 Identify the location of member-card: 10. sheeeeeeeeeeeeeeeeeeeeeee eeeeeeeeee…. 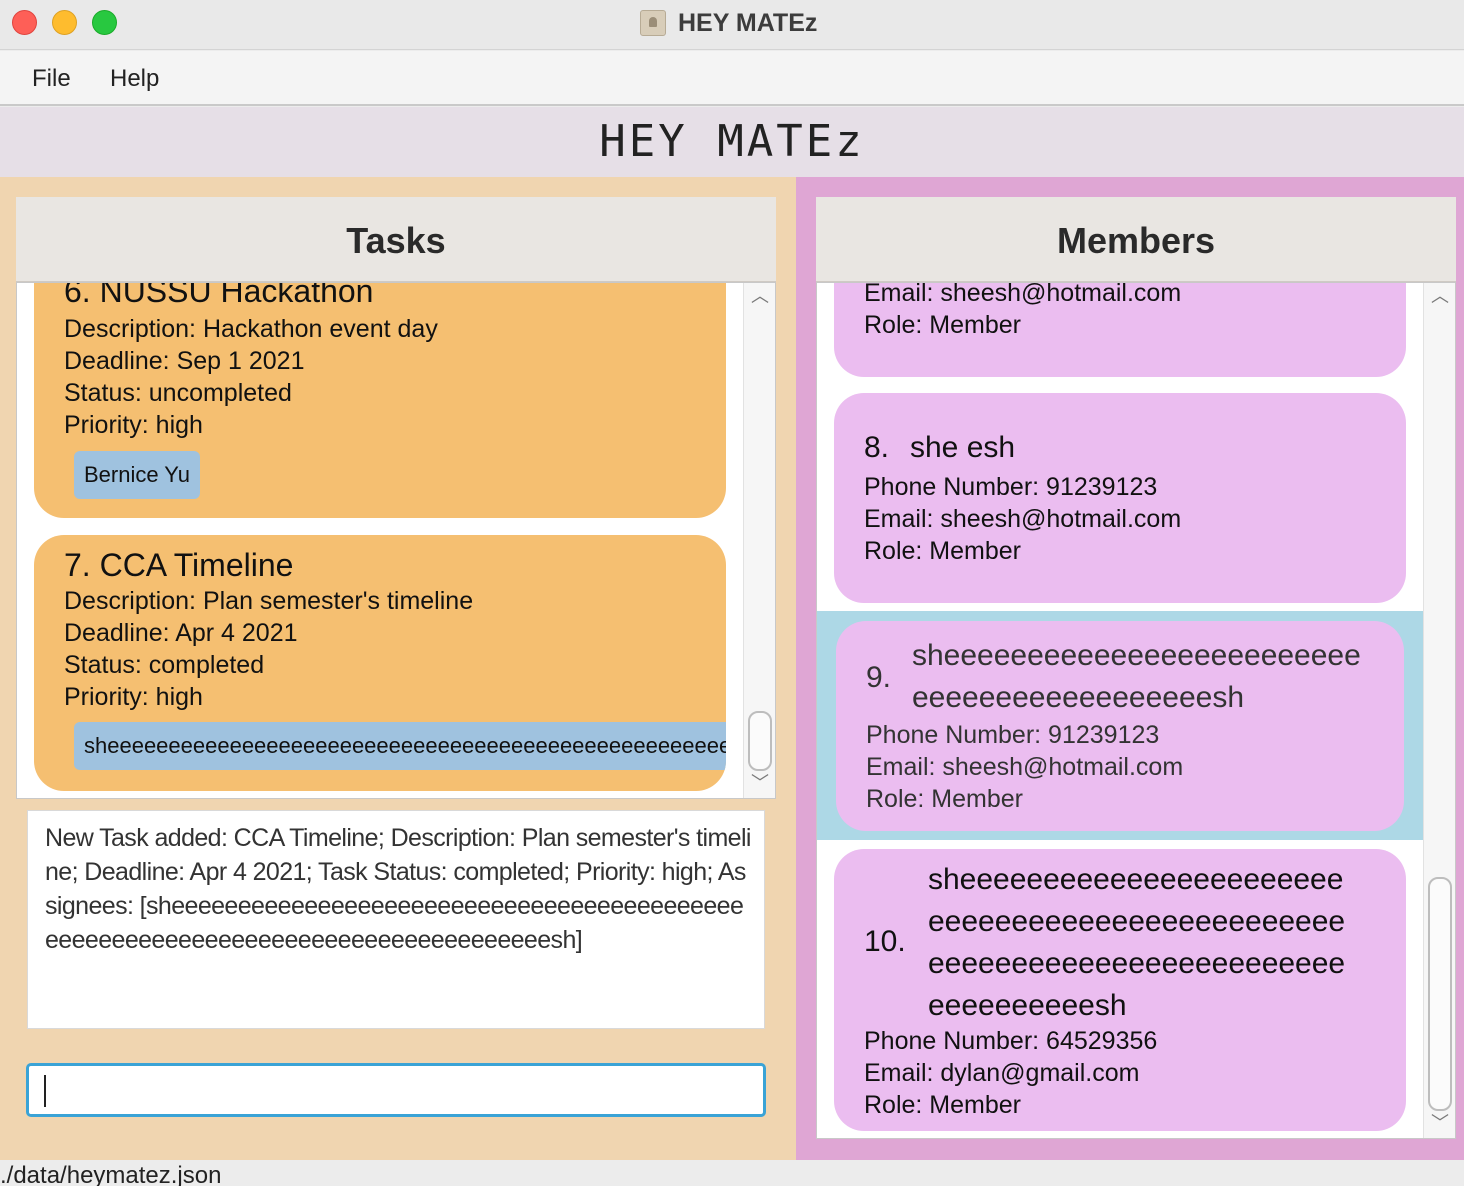
(1120, 990).